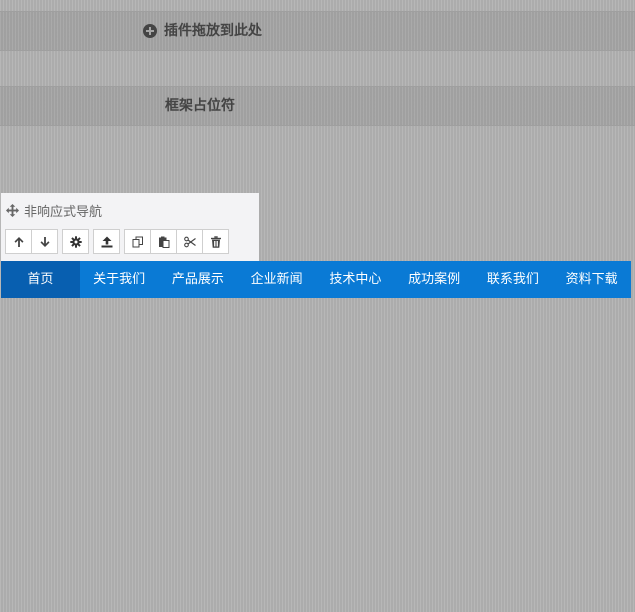 The height and width of the screenshot is (612, 635). What do you see at coordinates (317, 31) in the screenshot?
I see `plugin-drop-zone: 插件拖放到此处` at bounding box center [317, 31].